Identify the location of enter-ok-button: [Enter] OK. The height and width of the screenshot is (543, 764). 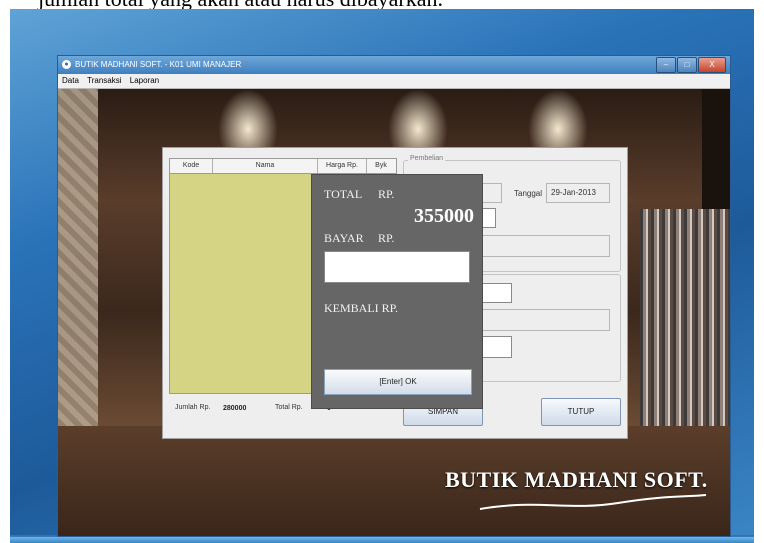
(398, 382).